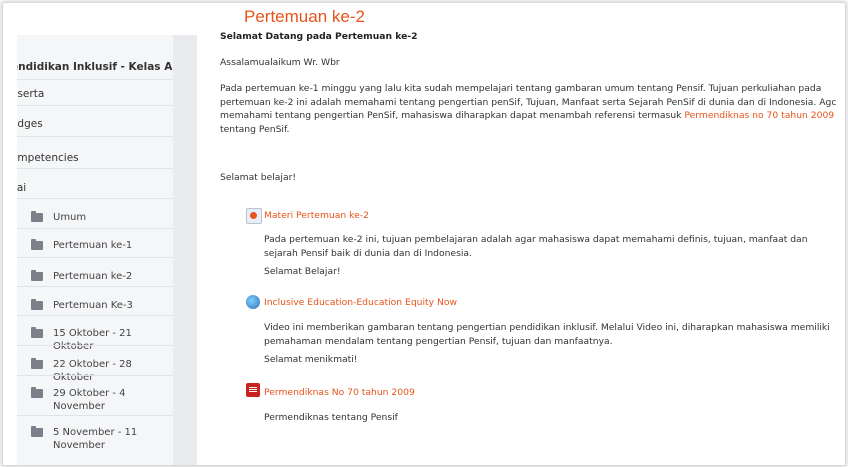 This screenshot has width=848, height=467. What do you see at coordinates (89, 400) in the screenshot?
I see `sidebar-section-label: 29 Oktober - 4 November` at bounding box center [89, 400].